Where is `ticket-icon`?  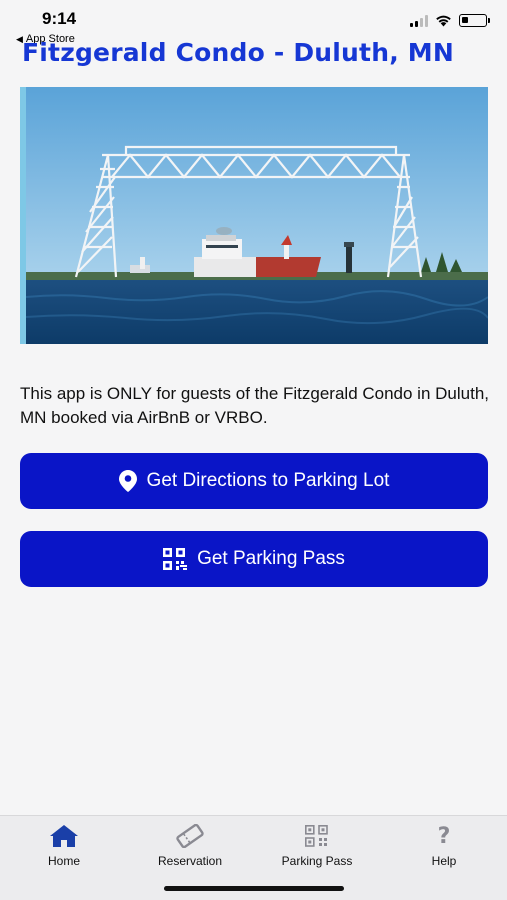 ticket-icon is located at coordinates (190, 836).